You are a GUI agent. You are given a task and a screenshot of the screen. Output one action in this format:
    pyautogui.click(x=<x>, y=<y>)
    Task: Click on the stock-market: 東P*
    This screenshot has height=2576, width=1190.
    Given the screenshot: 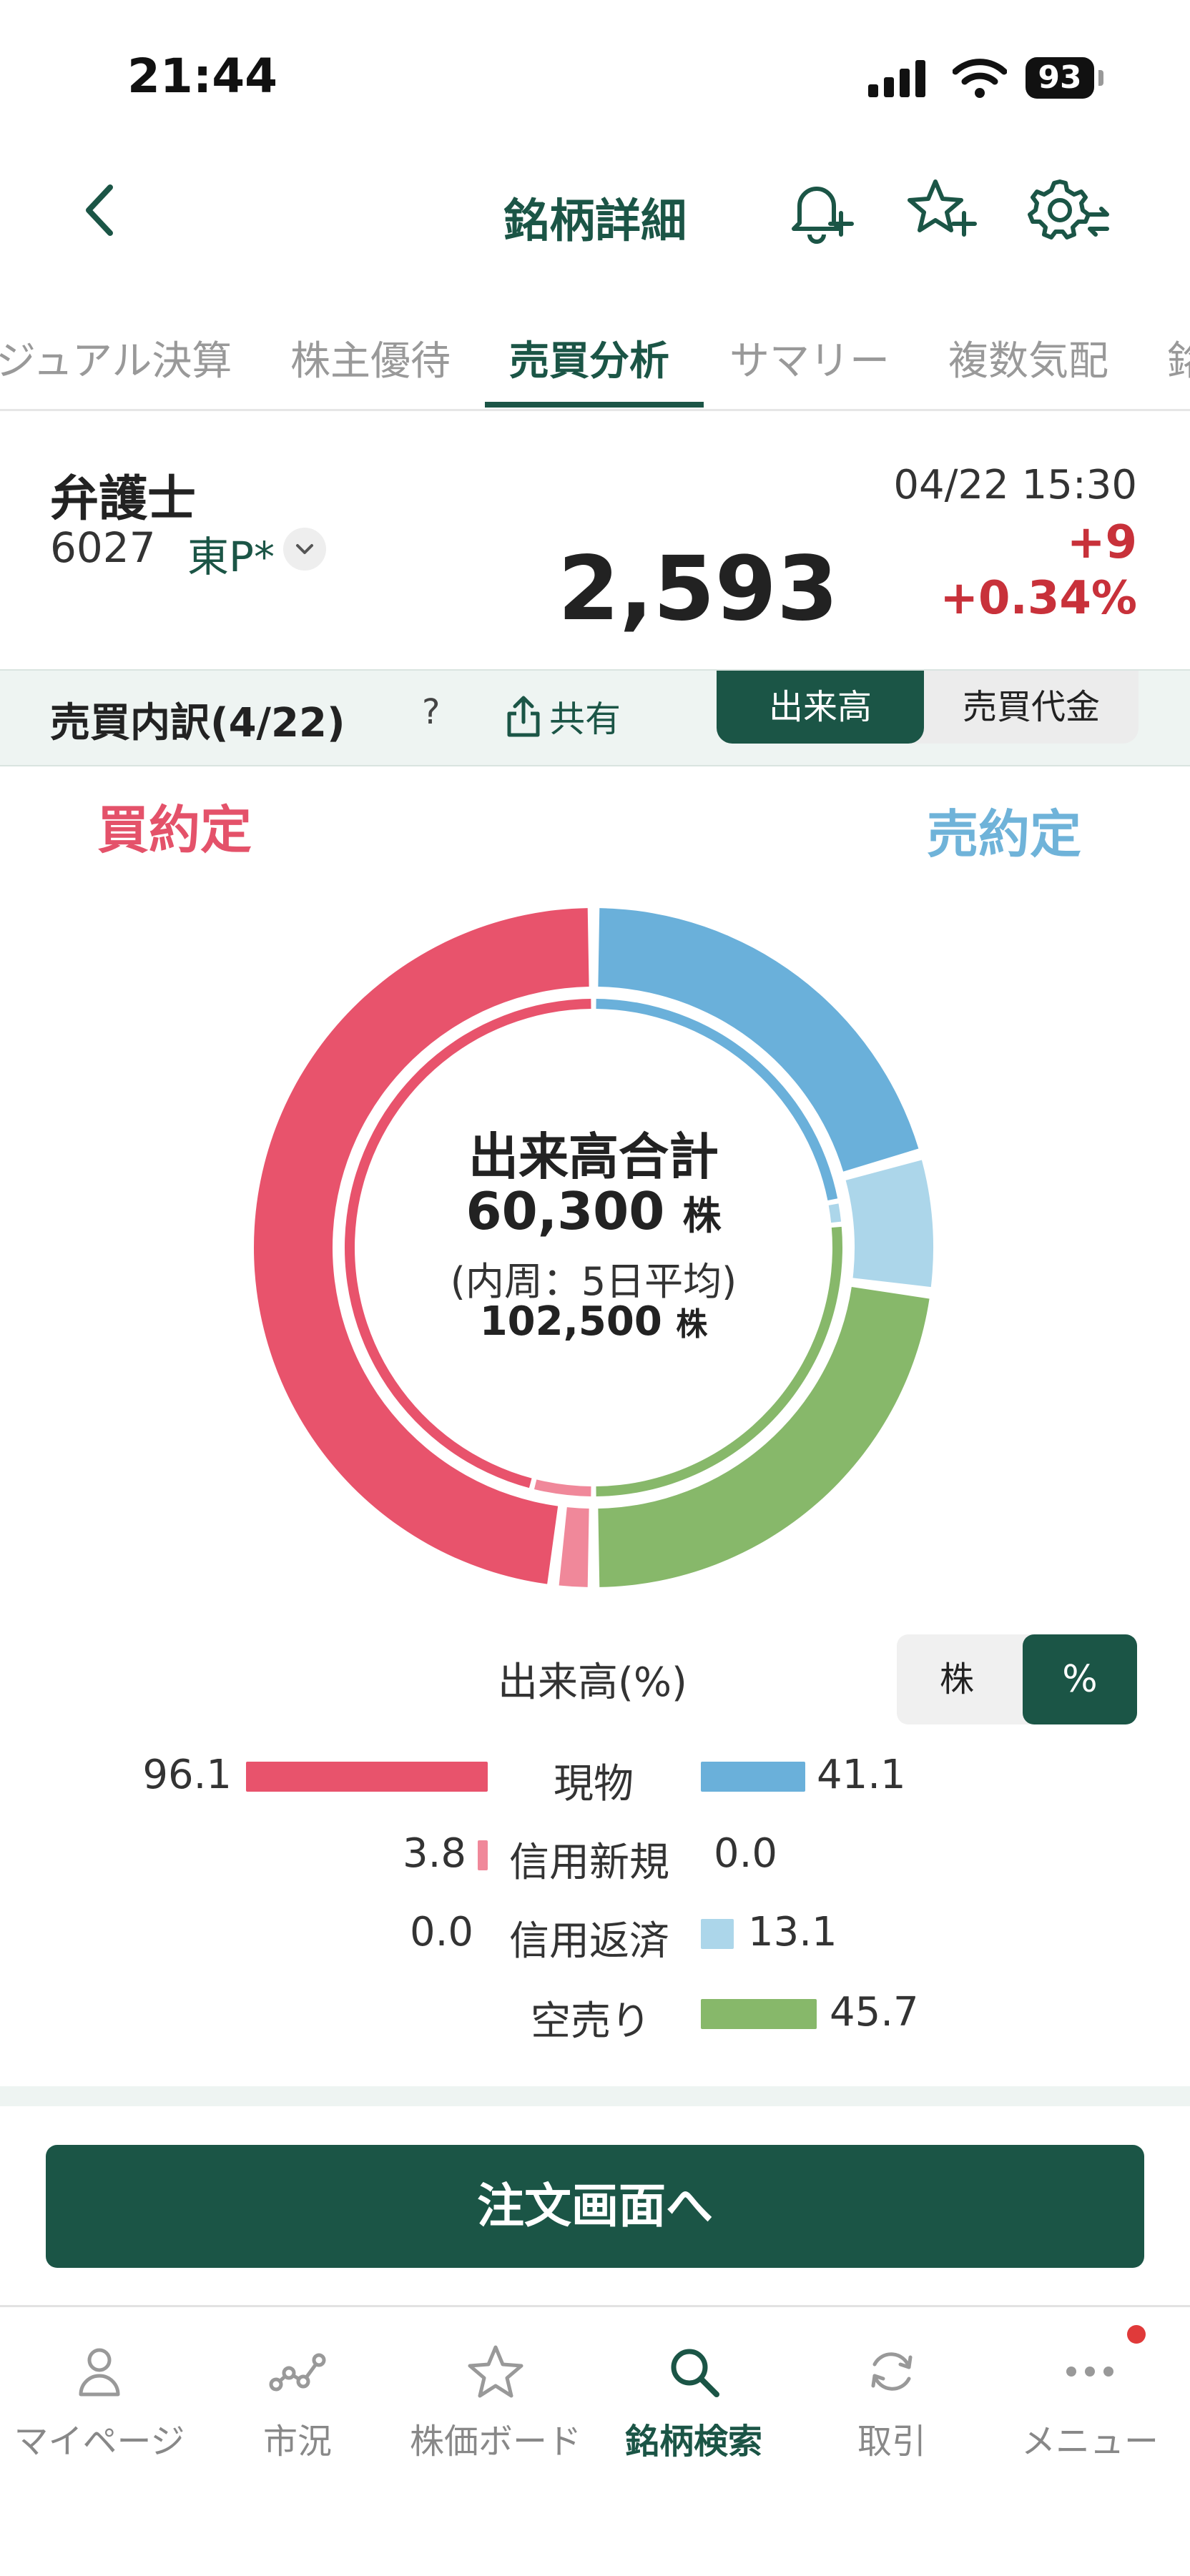 What is the action you would take?
    pyautogui.click(x=231, y=553)
    